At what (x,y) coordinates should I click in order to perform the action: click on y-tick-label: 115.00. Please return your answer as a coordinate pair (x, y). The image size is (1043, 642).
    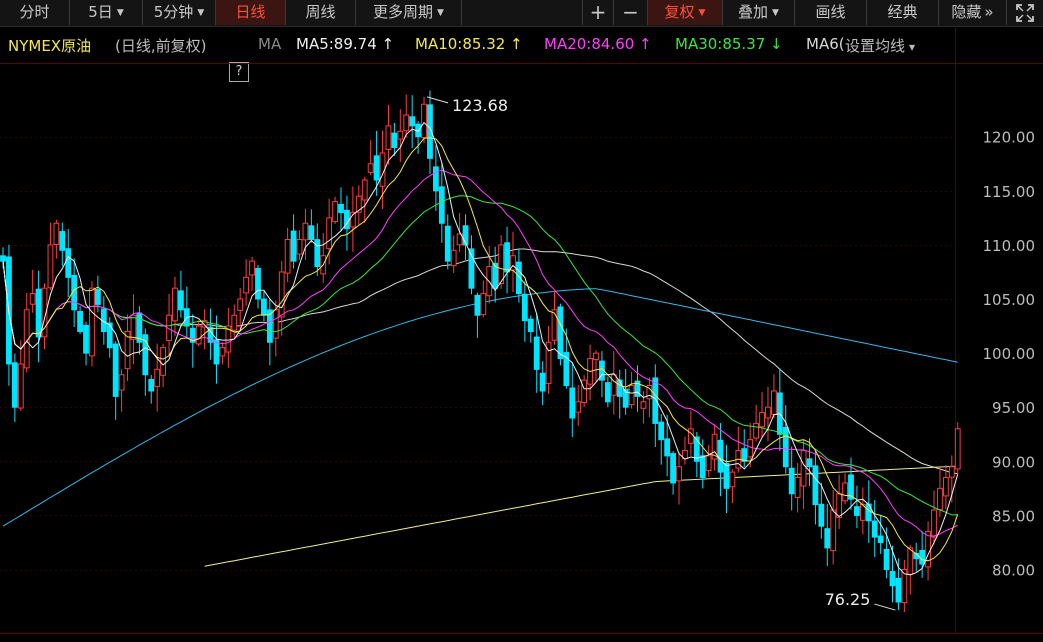
    Looking at the image, I should click on (1009, 192).